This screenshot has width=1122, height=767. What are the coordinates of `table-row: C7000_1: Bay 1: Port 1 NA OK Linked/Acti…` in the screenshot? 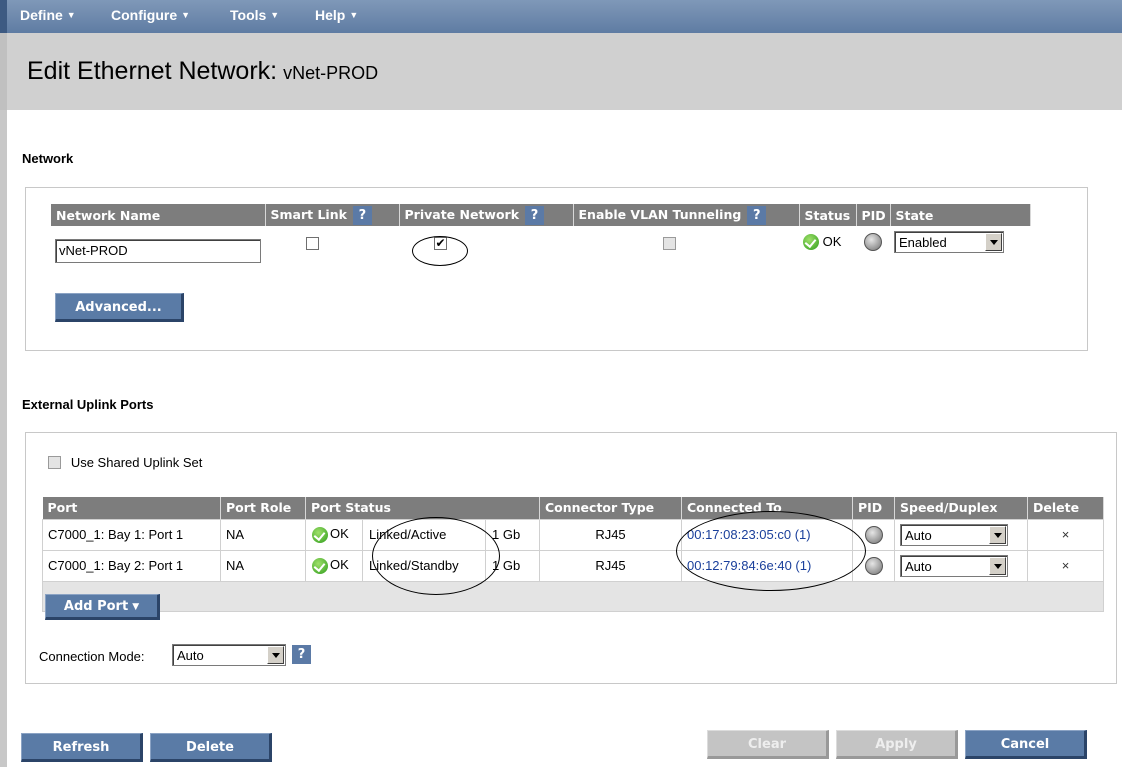 It's located at (573, 534).